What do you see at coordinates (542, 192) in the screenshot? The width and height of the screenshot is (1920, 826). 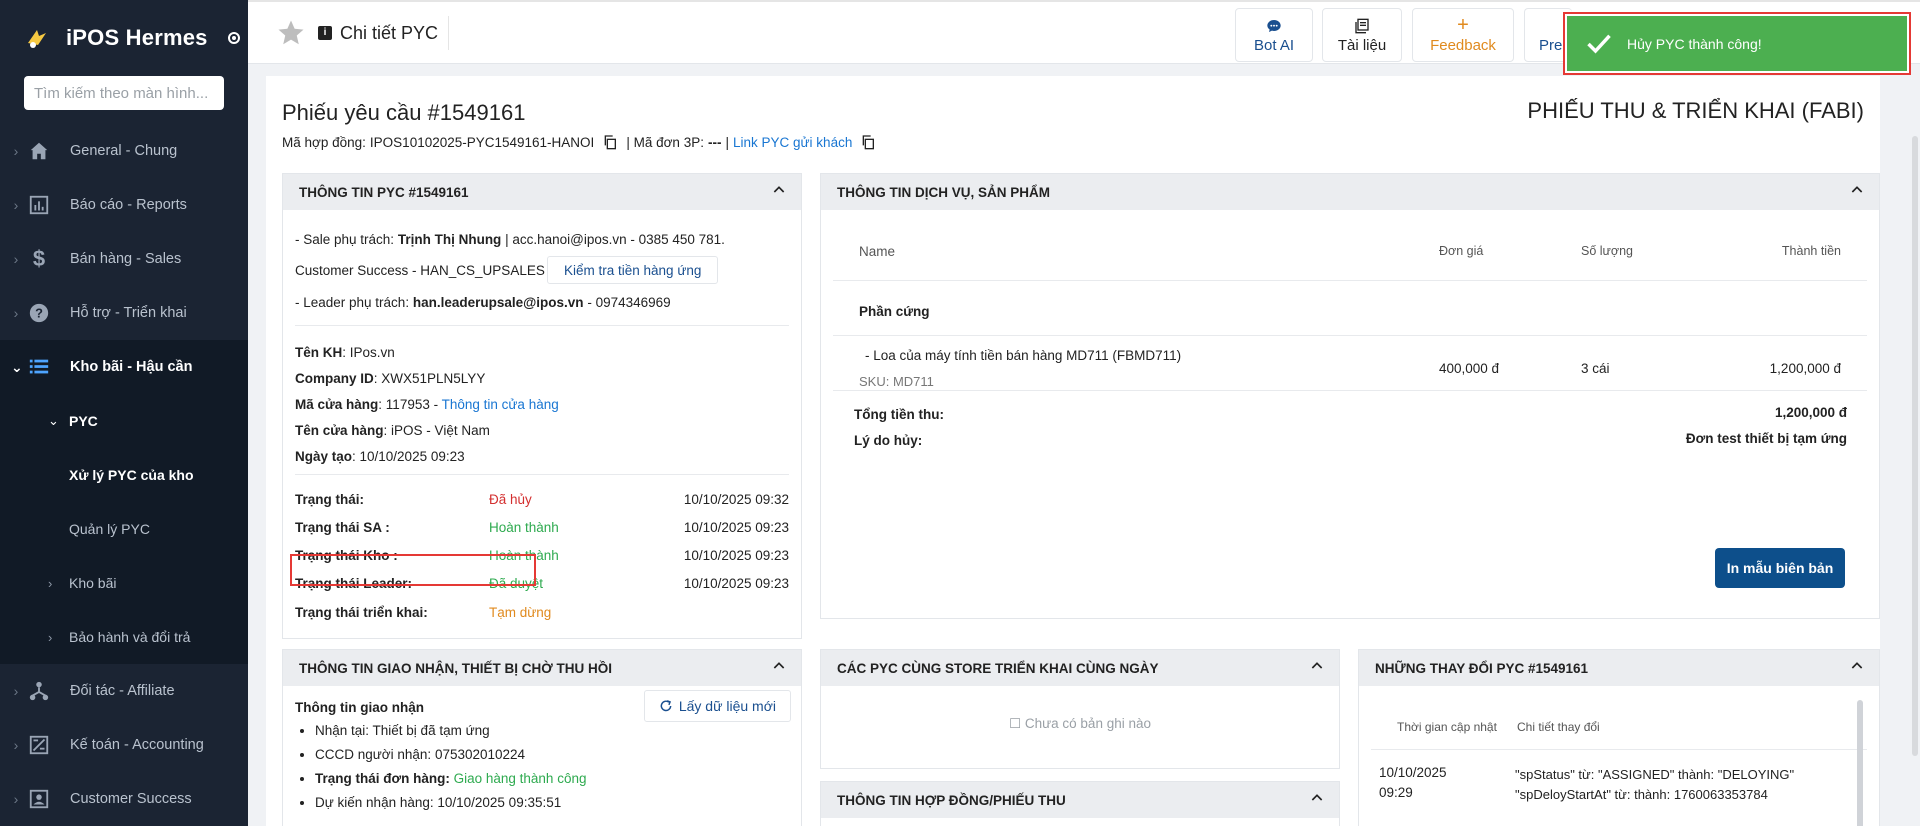 I see `panel-header: THÔNG TIN PYC #1549161` at bounding box center [542, 192].